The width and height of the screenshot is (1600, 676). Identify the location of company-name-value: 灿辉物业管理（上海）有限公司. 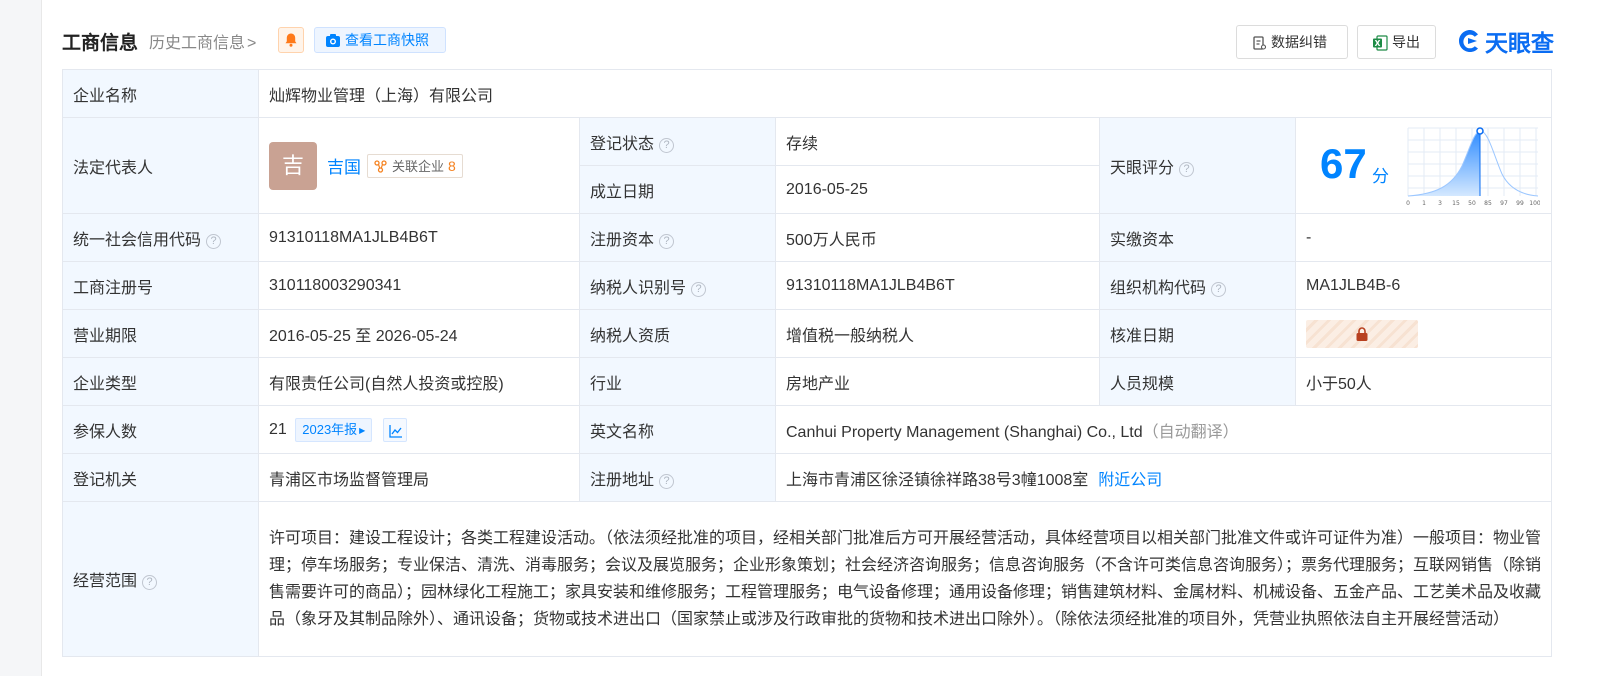
(905, 93).